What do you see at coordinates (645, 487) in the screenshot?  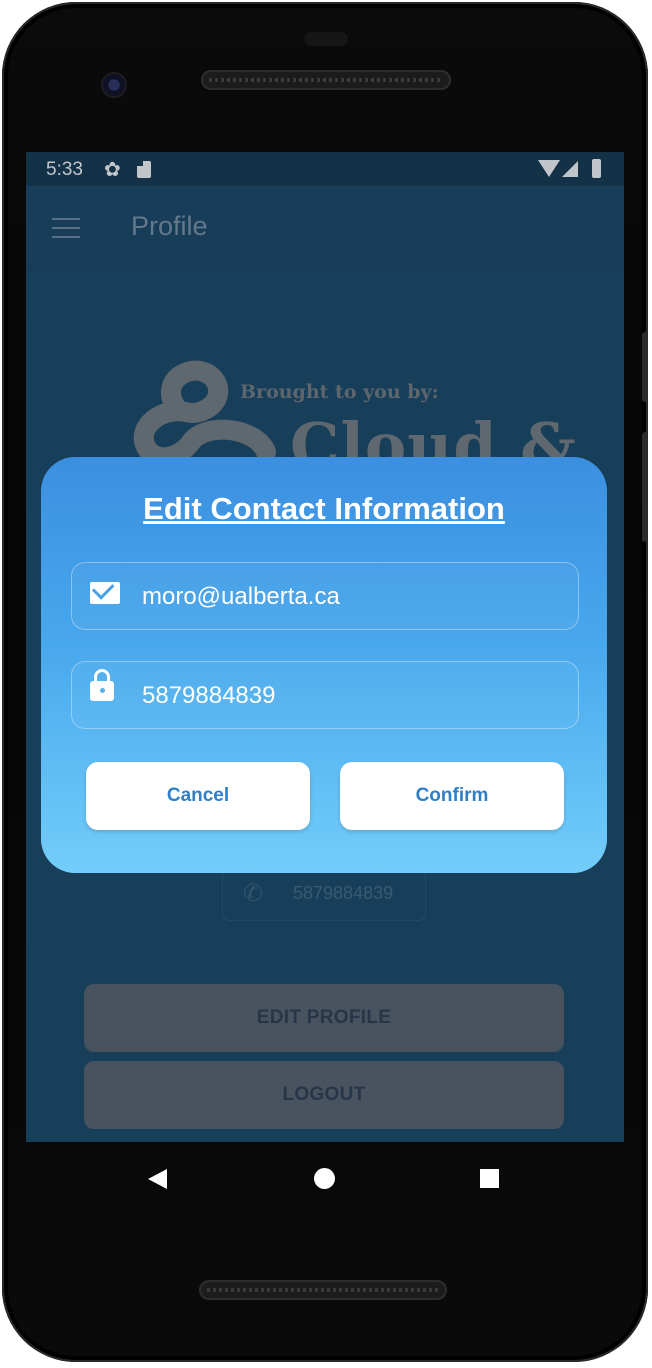 I see `volume-button` at bounding box center [645, 487].